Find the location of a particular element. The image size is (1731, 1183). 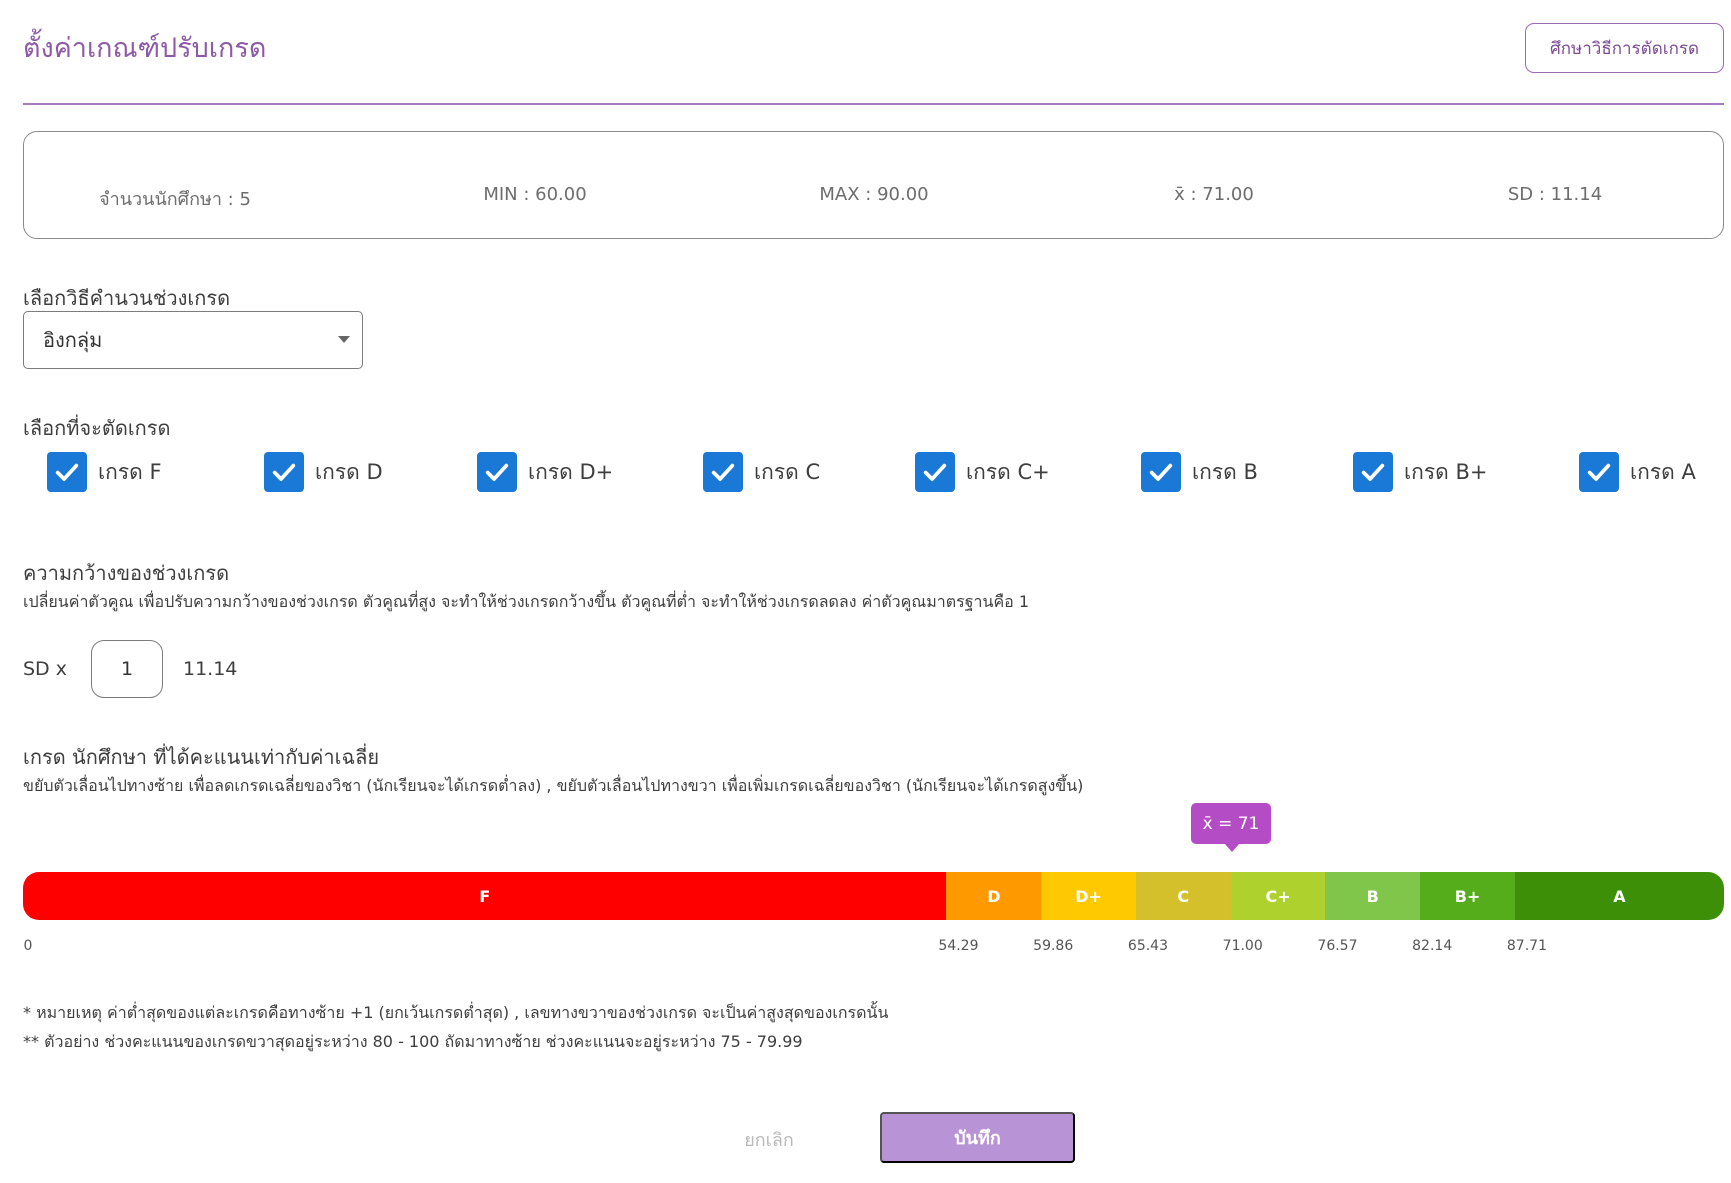

grade-segment: B is located at coordinates (1373, 896).